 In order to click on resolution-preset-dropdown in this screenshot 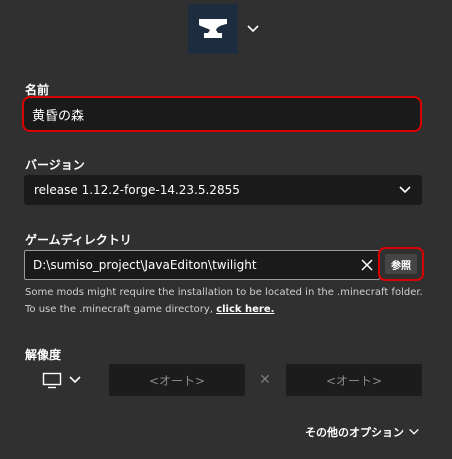, I will do `click(64, 380)`.